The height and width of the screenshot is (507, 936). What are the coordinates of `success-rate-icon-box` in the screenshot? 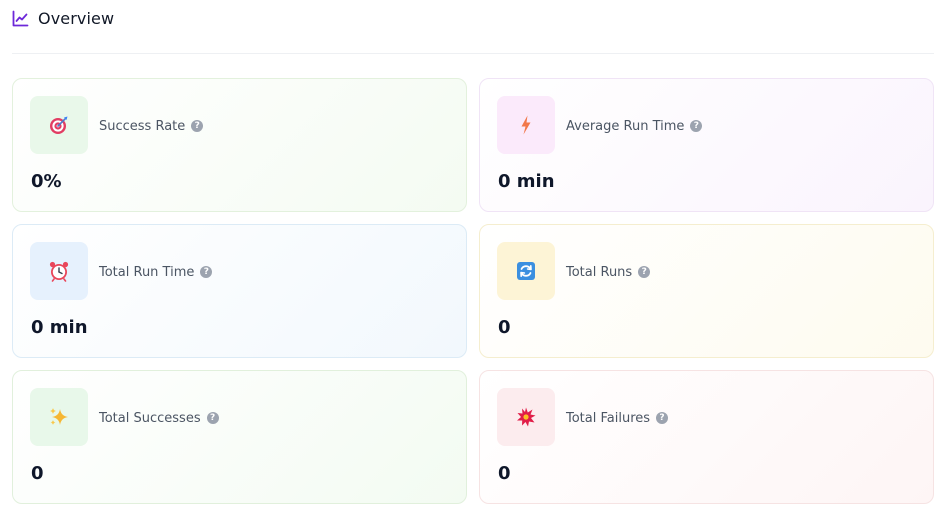 It's located at (59, 125).